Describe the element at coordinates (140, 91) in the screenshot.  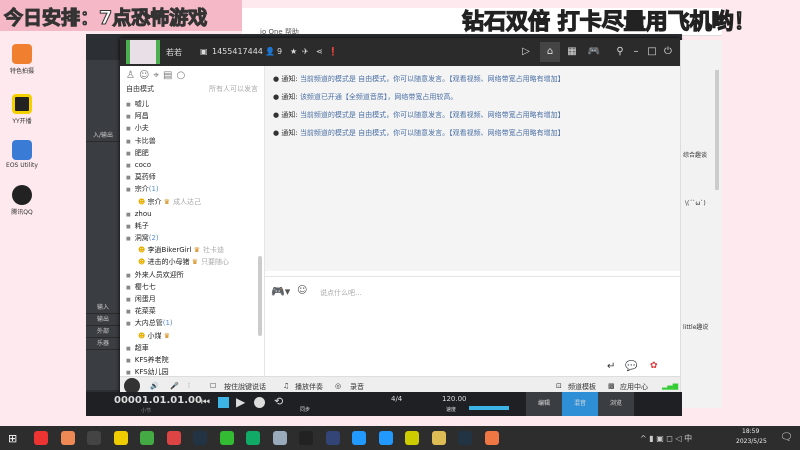
I see `mode-select: 自由模式` at that location.